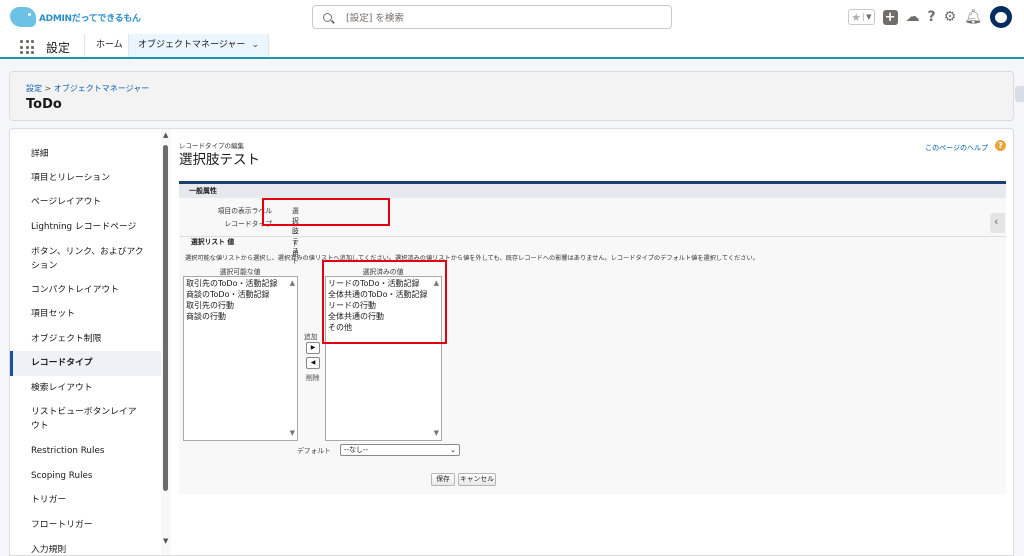 Image resolution: width=1024 pixels, height=556 pixels. I want to click on list-item: 商談のToDo・活動記録, so click(240, 294).